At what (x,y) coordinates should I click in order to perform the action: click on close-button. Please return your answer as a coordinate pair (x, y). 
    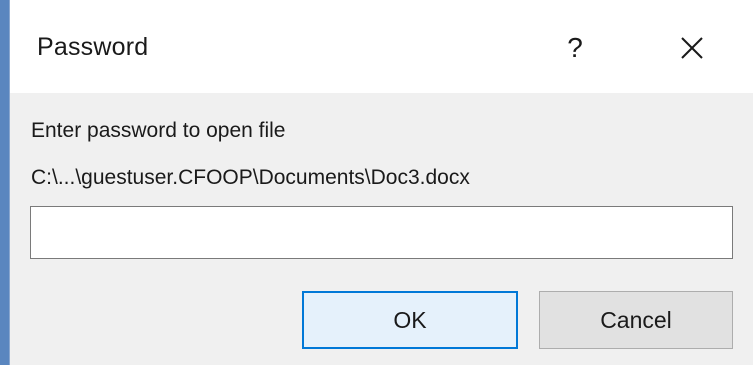
    Looking at the image, I should click on (692, 48).